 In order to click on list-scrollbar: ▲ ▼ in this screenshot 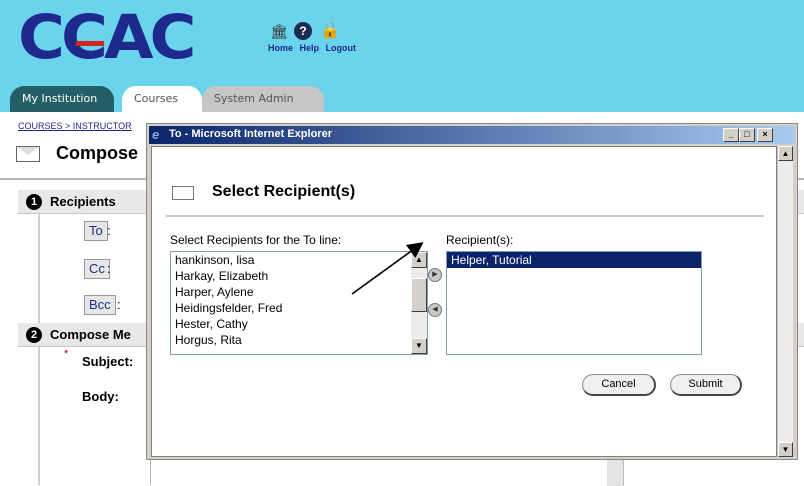, I will do `click(419, 303)`.